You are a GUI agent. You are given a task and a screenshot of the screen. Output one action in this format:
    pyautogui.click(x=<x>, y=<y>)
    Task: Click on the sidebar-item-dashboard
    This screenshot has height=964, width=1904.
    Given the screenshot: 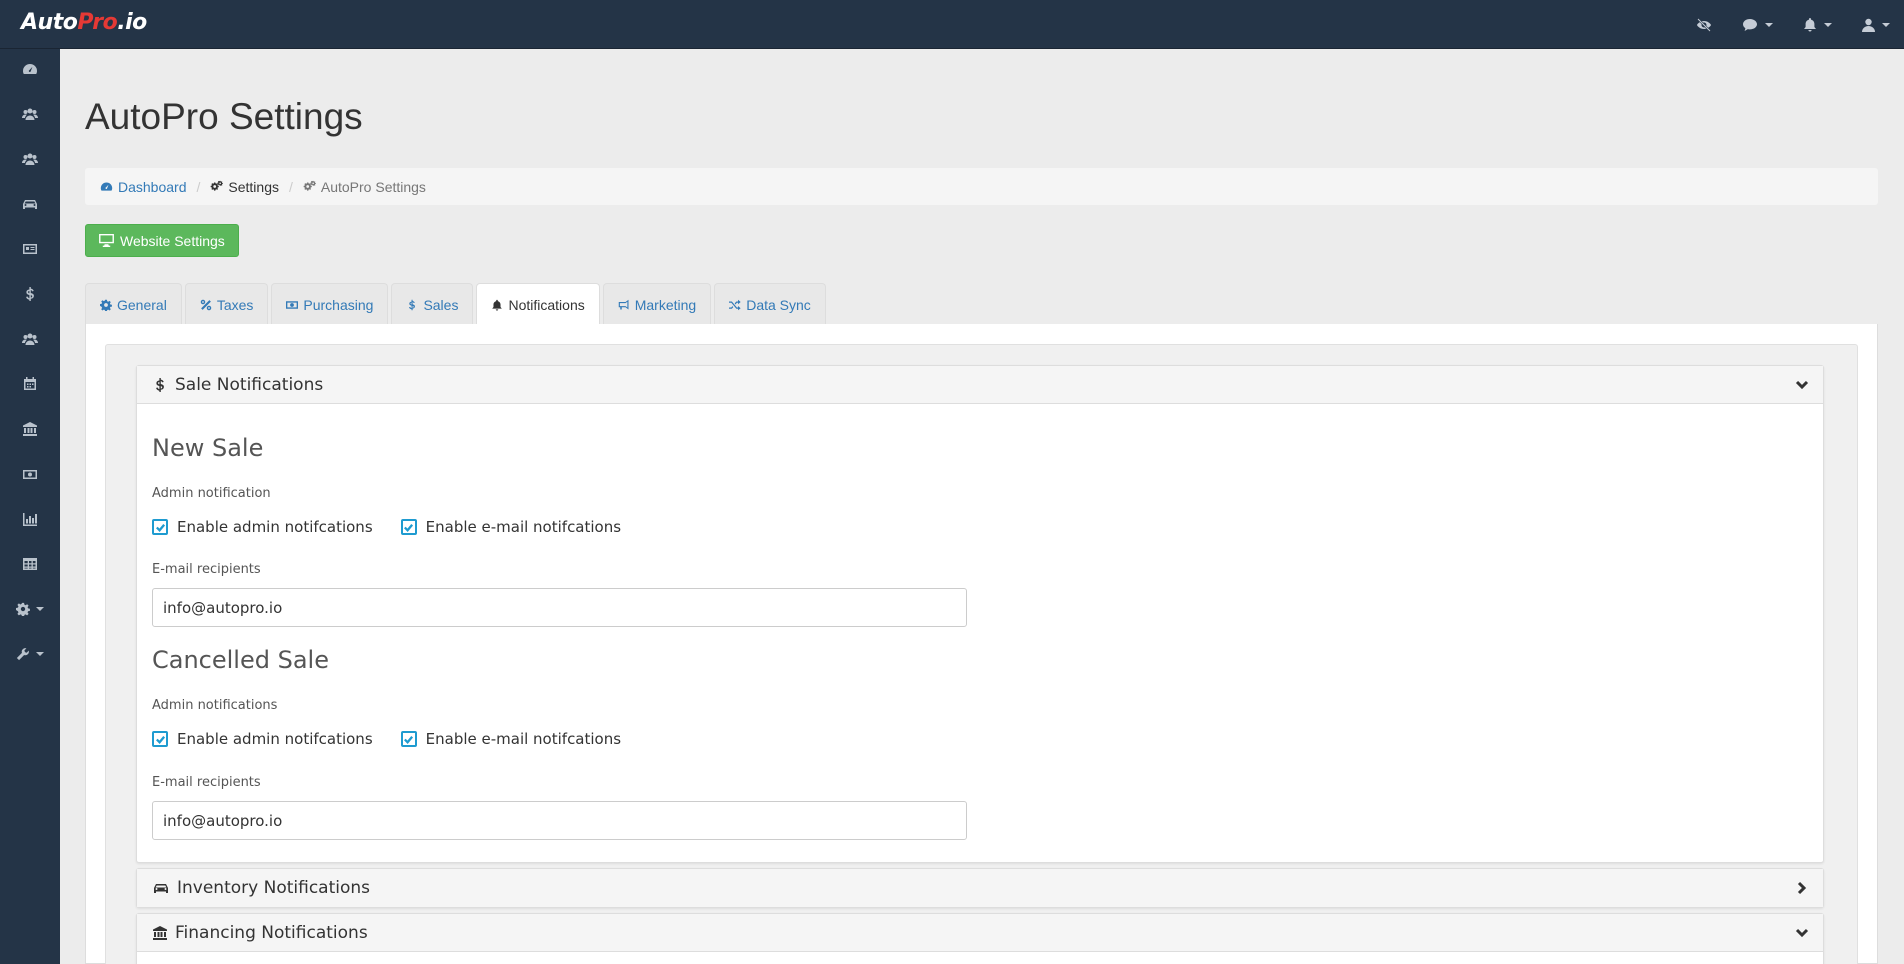 What is the action you would take?
    pyautogui.click(x=30, y=69)
    